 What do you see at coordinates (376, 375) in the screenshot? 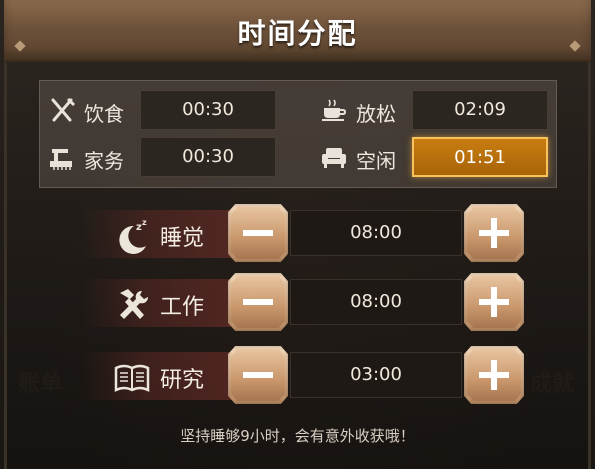
I see `activity-value: 03:00` at bounding box center [376, 375].